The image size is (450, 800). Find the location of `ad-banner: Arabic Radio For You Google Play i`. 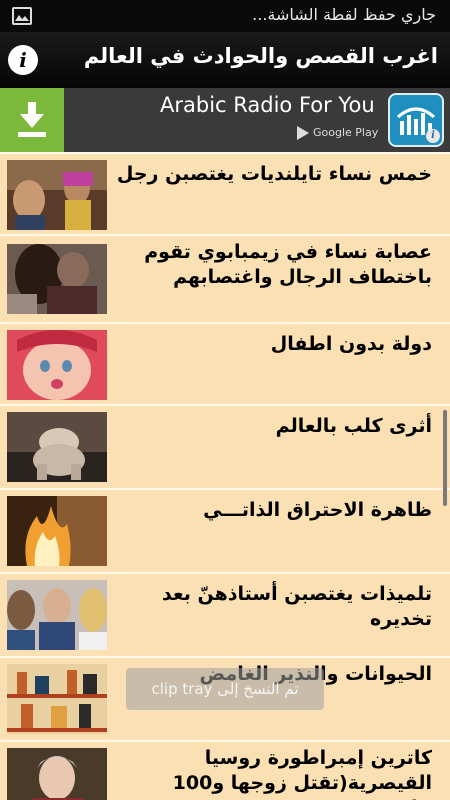

ad-banner: Arabic Radio For You Google Play i is located at coordinates (225, 120).